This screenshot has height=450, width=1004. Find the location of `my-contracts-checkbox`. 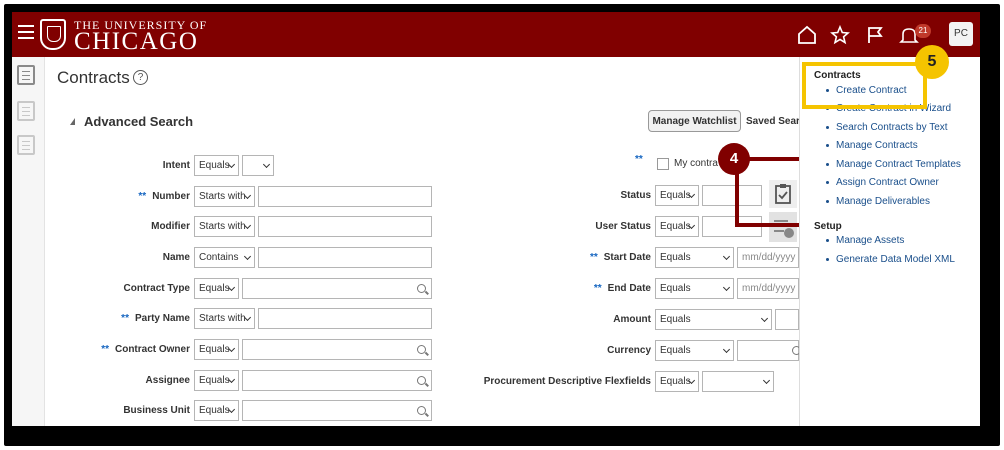

my-contracts-checkbox is located at coordinates (663, 164).